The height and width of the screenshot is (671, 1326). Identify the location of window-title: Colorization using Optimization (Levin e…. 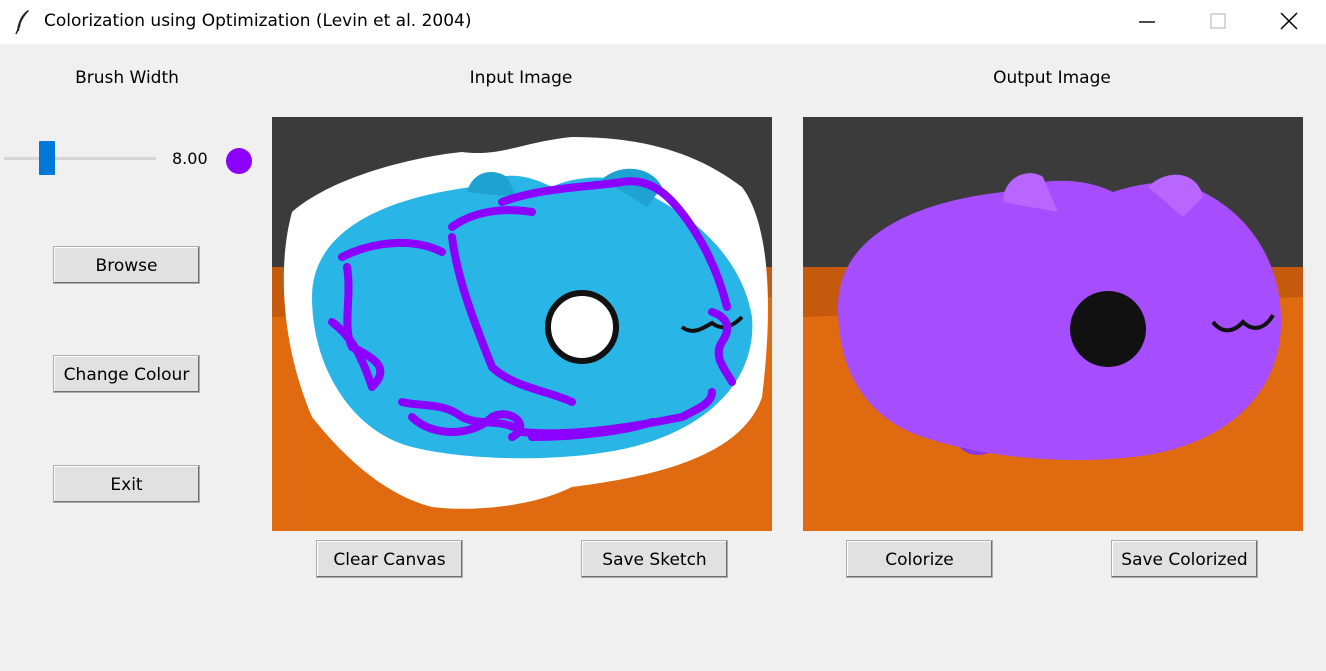
(258, 21).